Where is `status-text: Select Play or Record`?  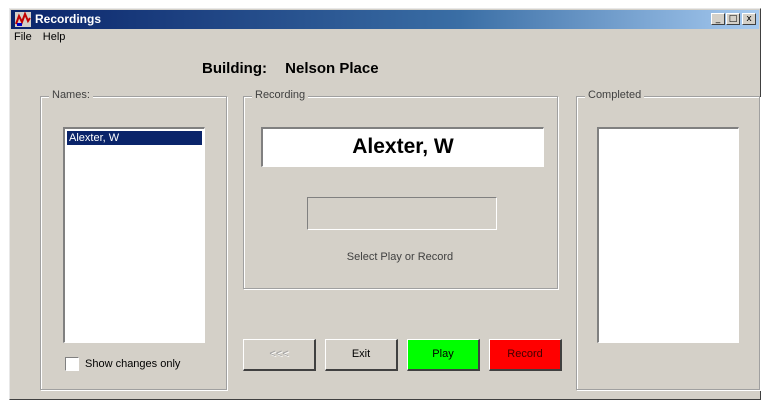
status-text: Select Play or Record is located at coordinates (400, 257).